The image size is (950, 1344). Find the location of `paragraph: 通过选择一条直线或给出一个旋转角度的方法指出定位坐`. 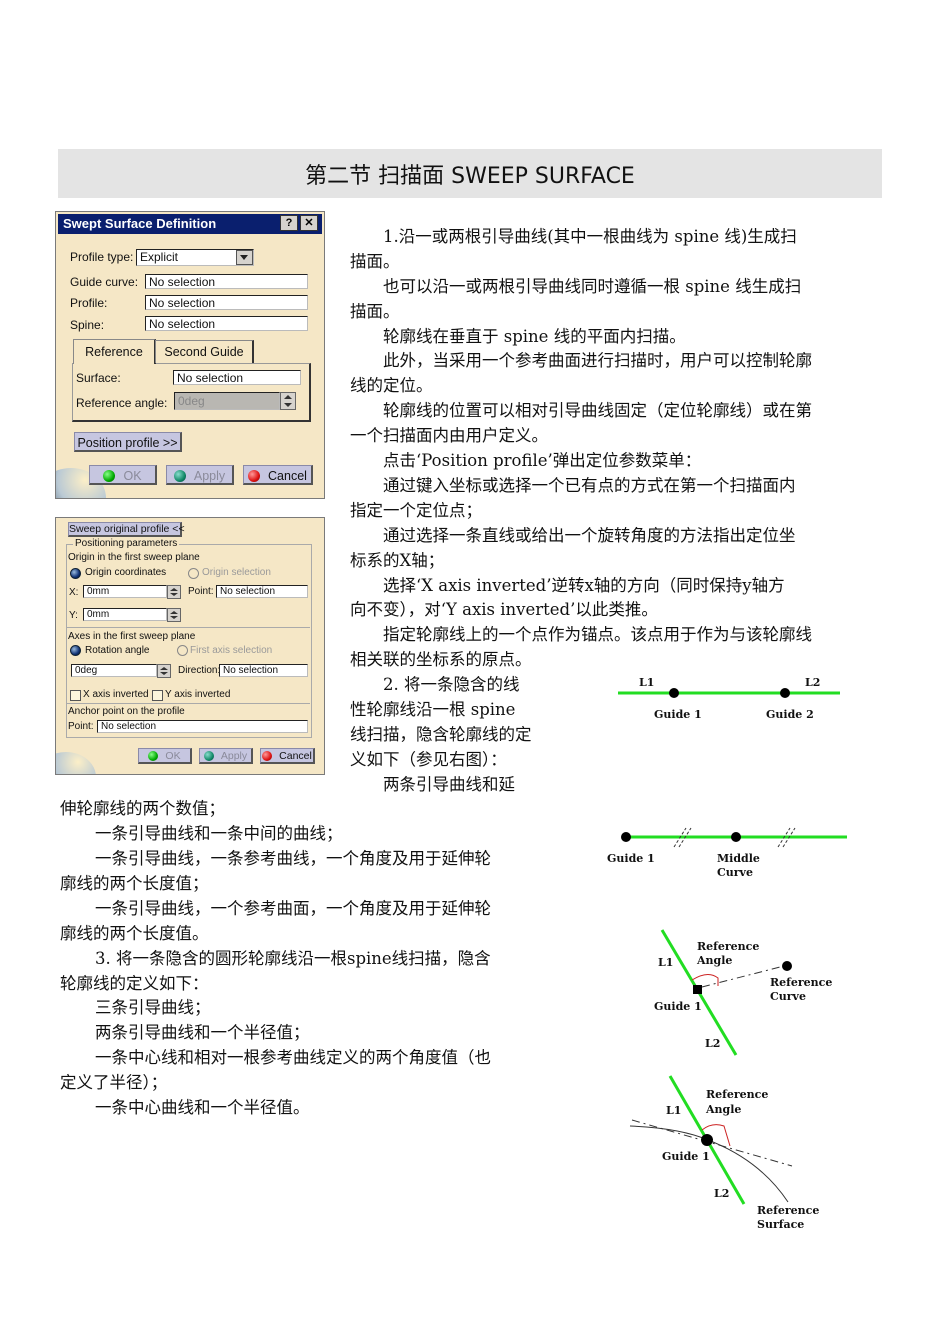

paragraph: 通过选择一条直线或给出一个旋转角度的方法指出定位坐 is located at coordinates (589, 535).